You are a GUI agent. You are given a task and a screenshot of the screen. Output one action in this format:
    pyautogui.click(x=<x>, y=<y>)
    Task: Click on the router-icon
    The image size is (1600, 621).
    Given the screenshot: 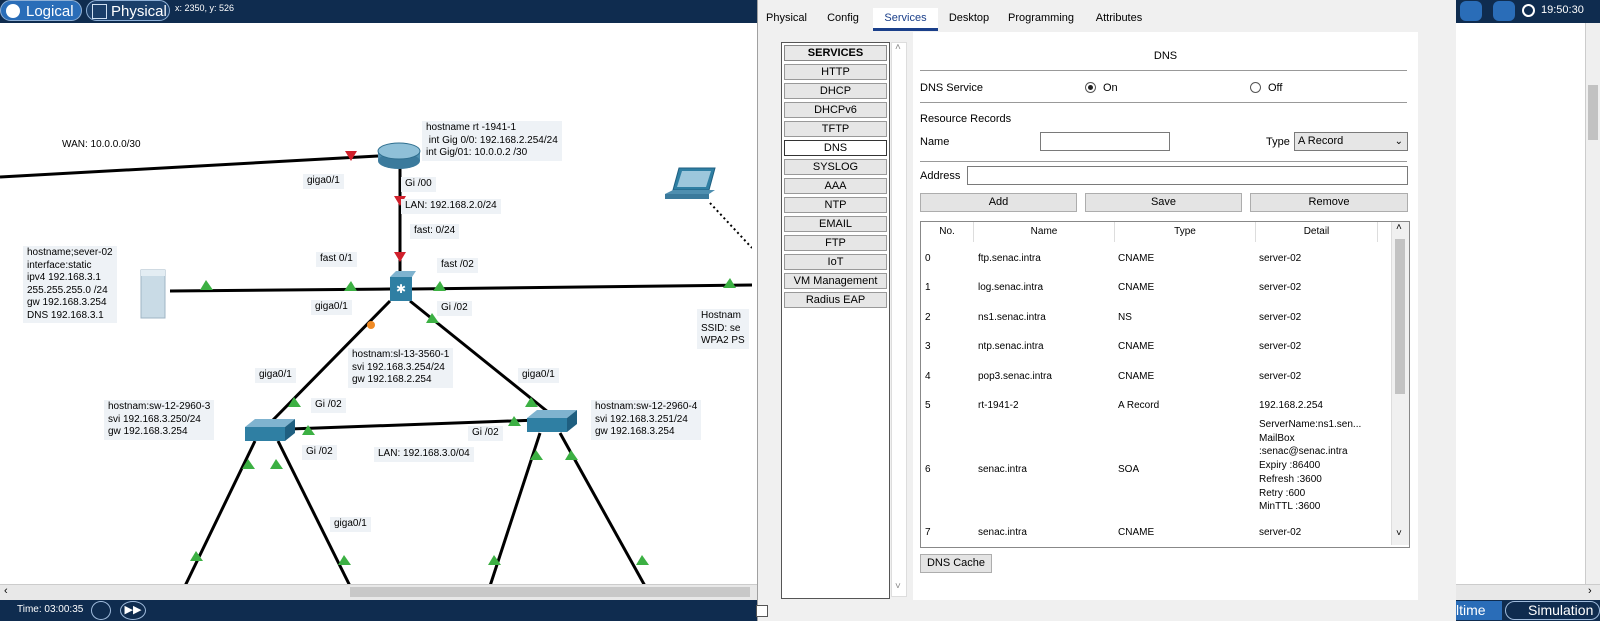 What is the action you would take?
    pyautogui.click(x=399, y=155)
    